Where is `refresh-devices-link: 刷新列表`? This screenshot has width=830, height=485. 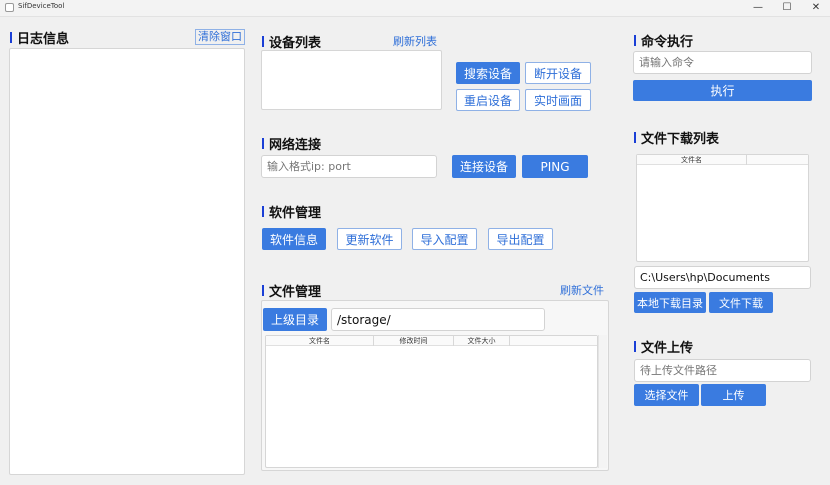 refresh-devices-link: 刷新列表 is located at coordinates (415, 41).